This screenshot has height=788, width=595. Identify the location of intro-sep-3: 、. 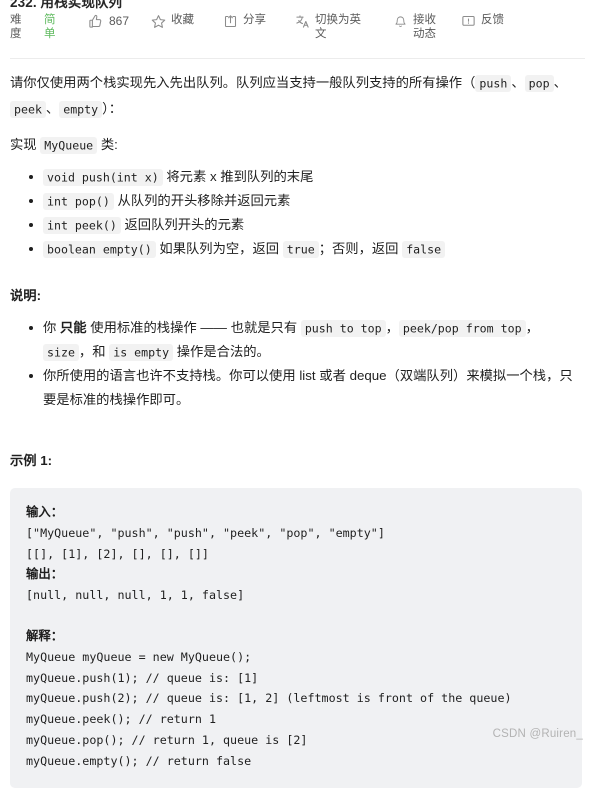
(52, 108).